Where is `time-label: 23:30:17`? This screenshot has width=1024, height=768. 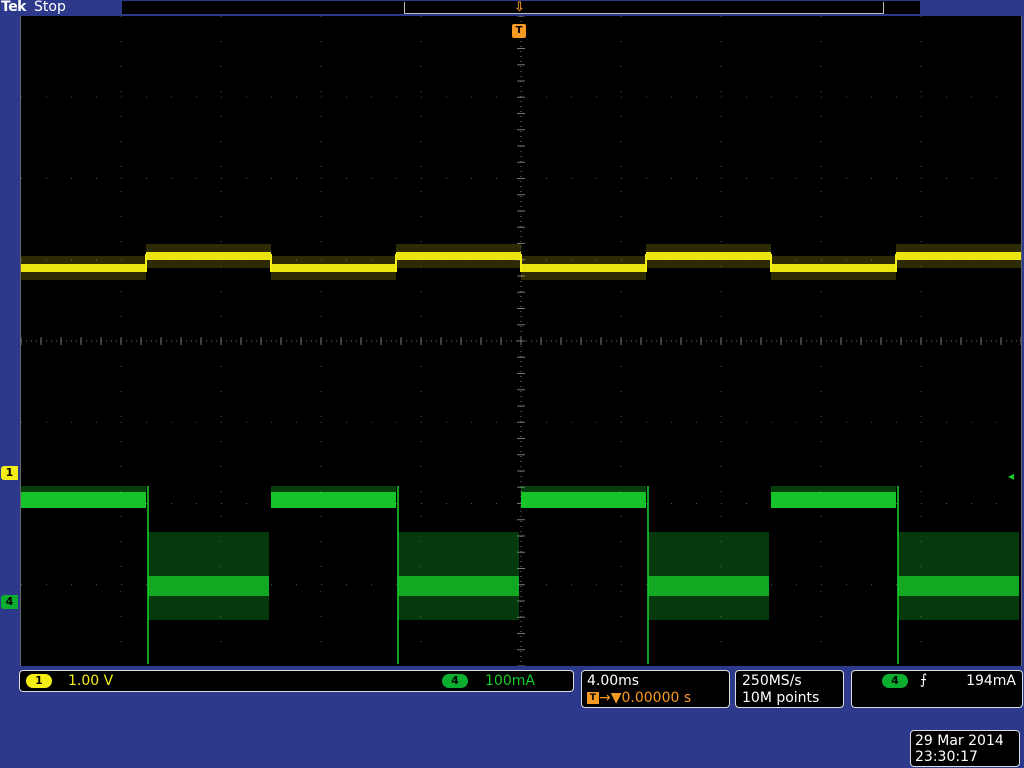
time-label: 23:30:17 is located at coordinates (946, 757).